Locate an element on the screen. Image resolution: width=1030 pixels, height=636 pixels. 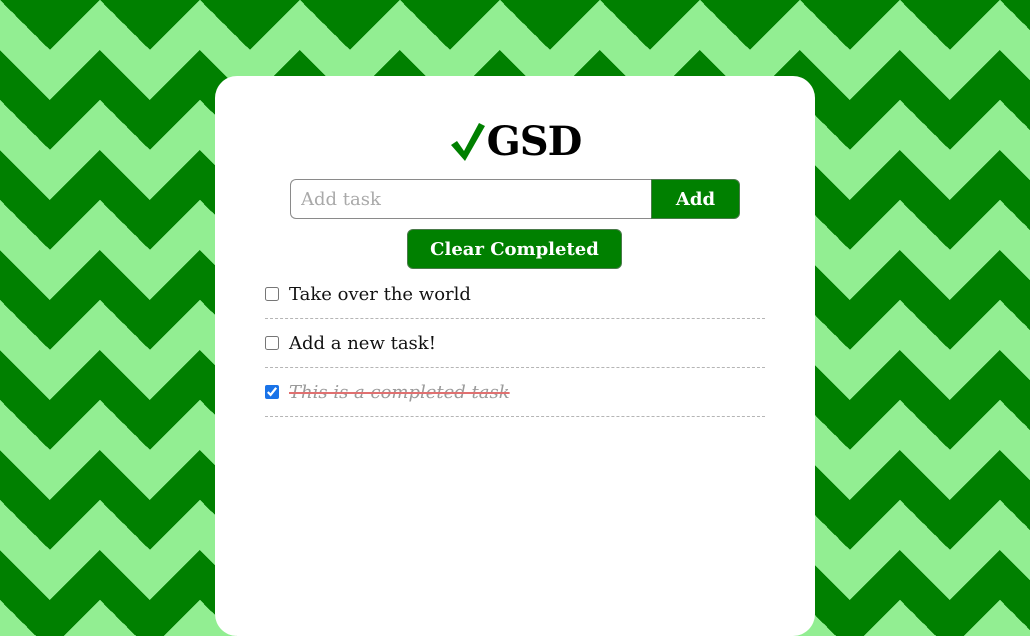
add-task-form: Add is located at coordinates (515, 199).